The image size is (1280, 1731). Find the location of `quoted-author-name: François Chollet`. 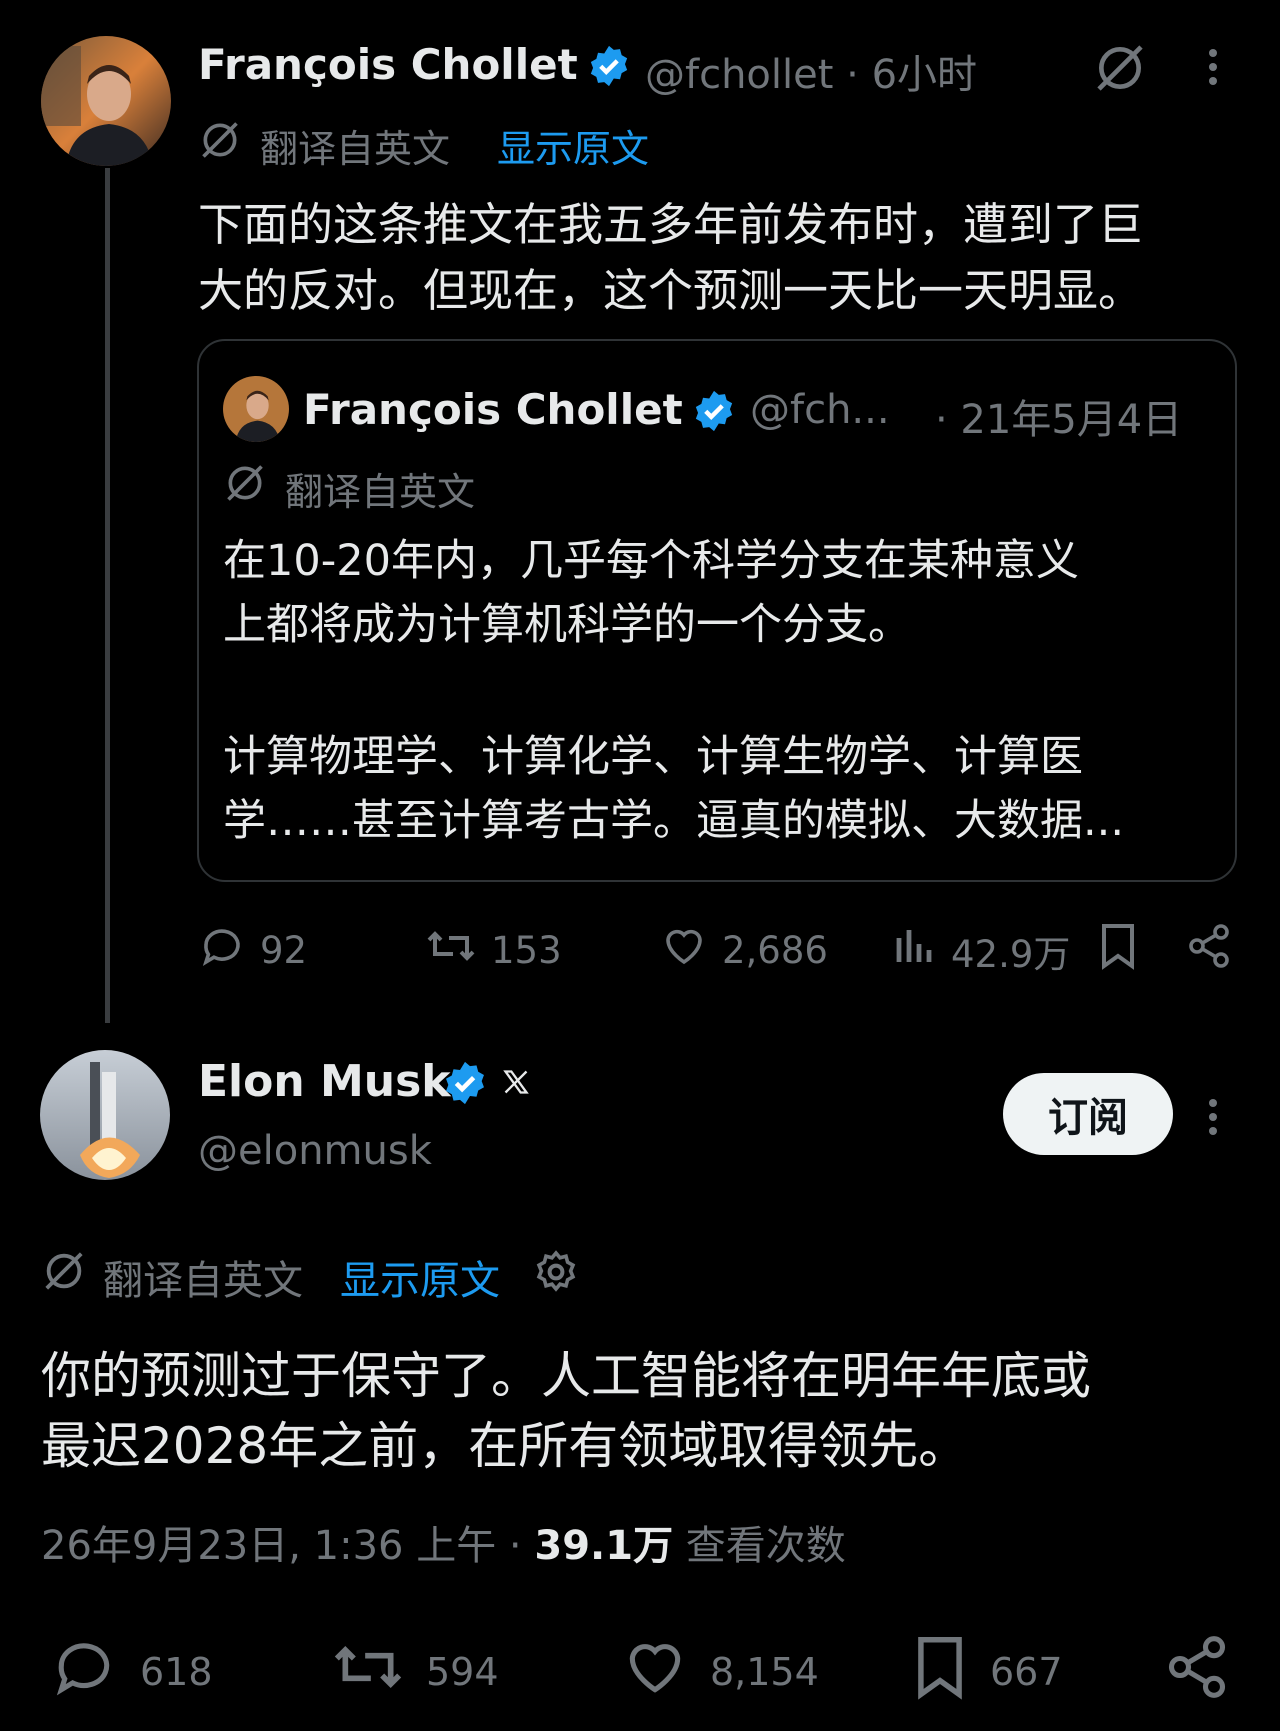

quoted-author-name: François Chollet is located at coordinates (493, 409).